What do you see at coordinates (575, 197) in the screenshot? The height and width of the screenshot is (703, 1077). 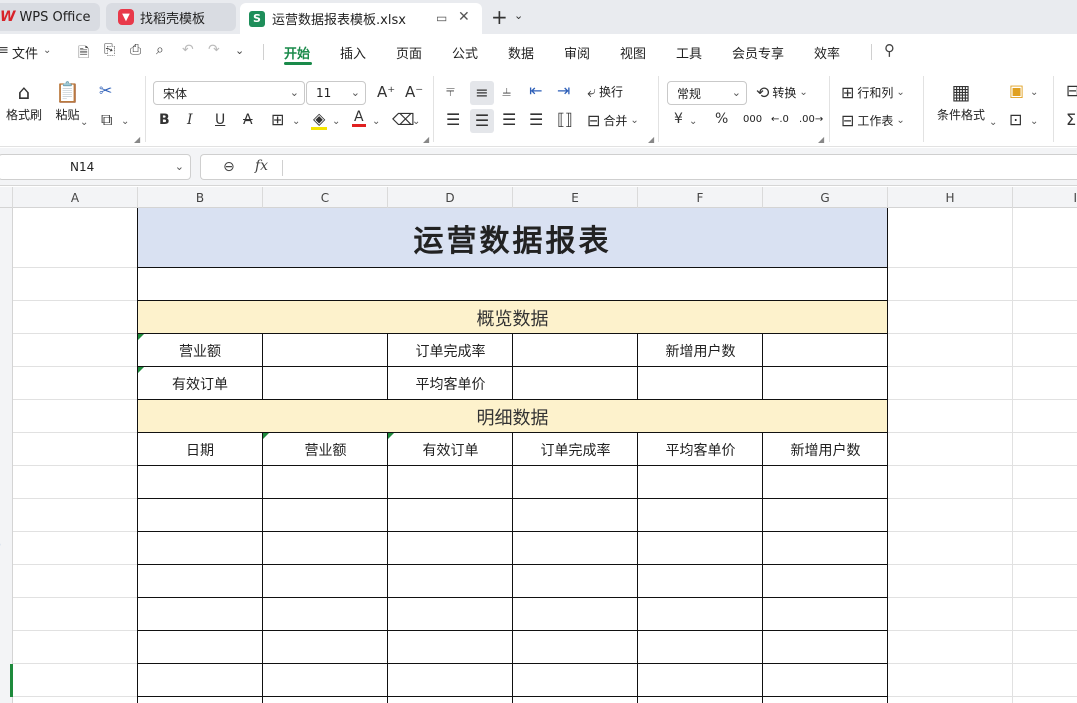 I see `column-header: E` at bounding box center [575, 197].